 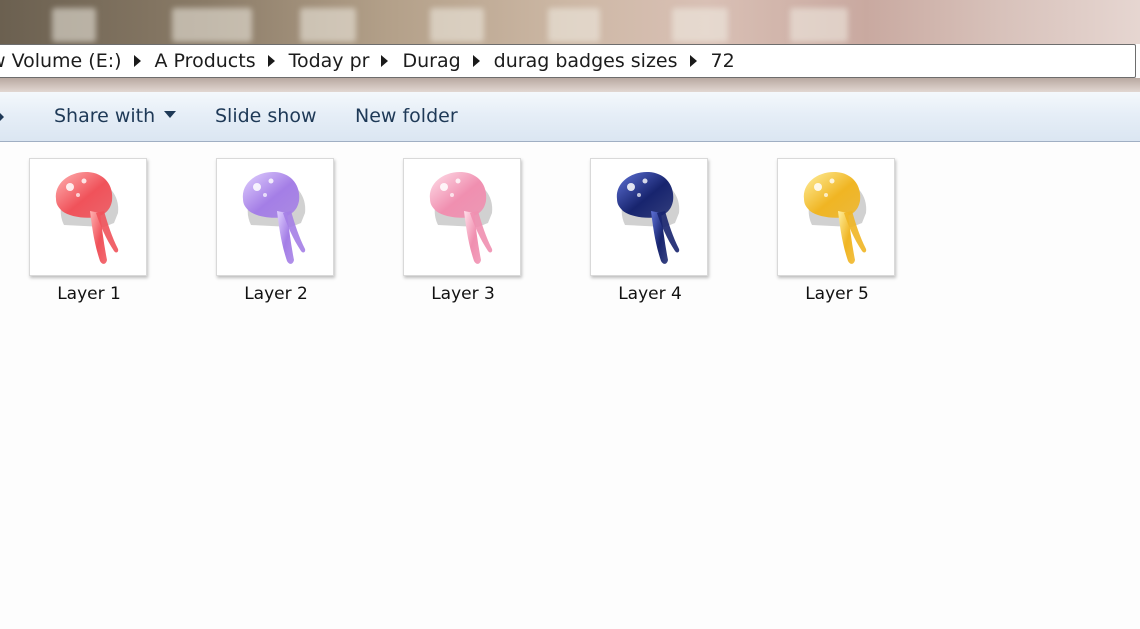 I want to click on slide-show-button: Slide show, so click(x=266, y=116).